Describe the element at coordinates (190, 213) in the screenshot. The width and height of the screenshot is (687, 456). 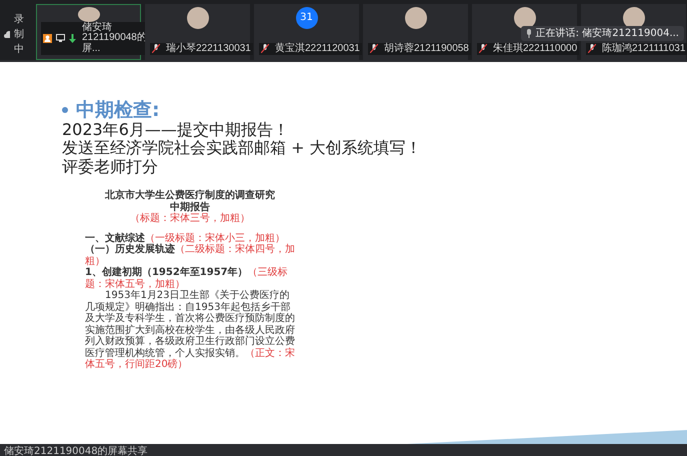
I see `document-title: 中期报告 （标题：宋体三号，加粗）` at that location.